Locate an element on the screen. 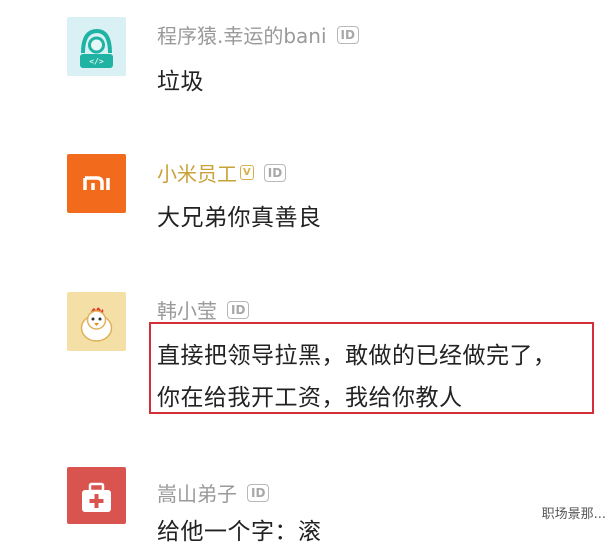 The width and height of the screenshot is (612, 546). username: 韩小莹 is located at coordinates (187, 309).